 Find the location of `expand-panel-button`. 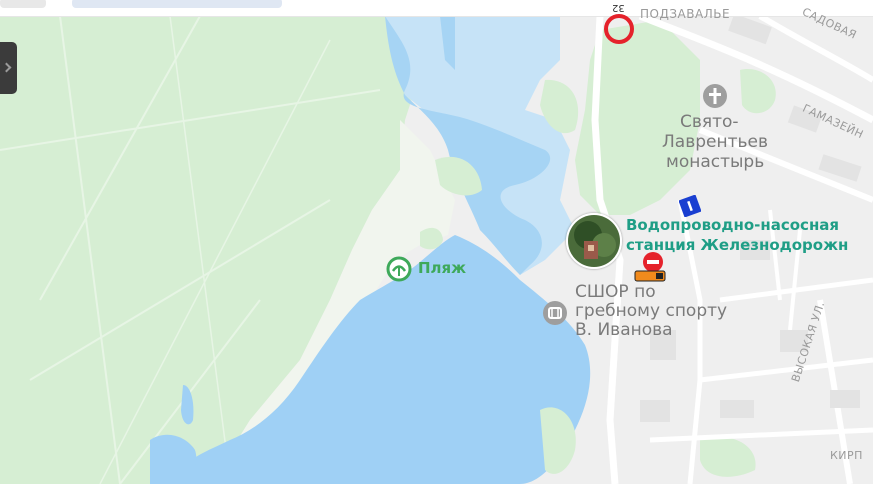

expand-panel-button is located at coordinates (8, 68).